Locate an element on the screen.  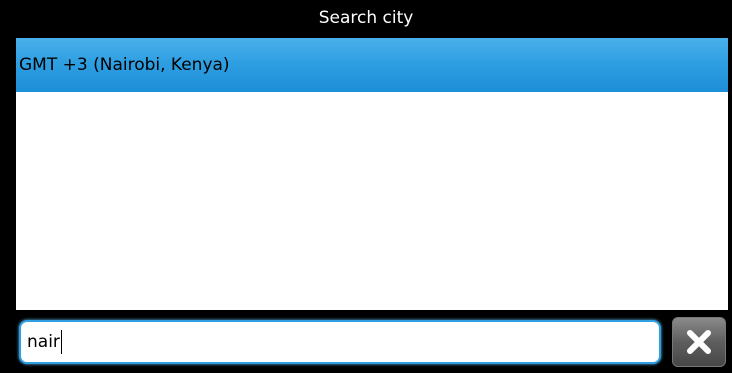
clear-search-button is located at coordinates (699, 342).